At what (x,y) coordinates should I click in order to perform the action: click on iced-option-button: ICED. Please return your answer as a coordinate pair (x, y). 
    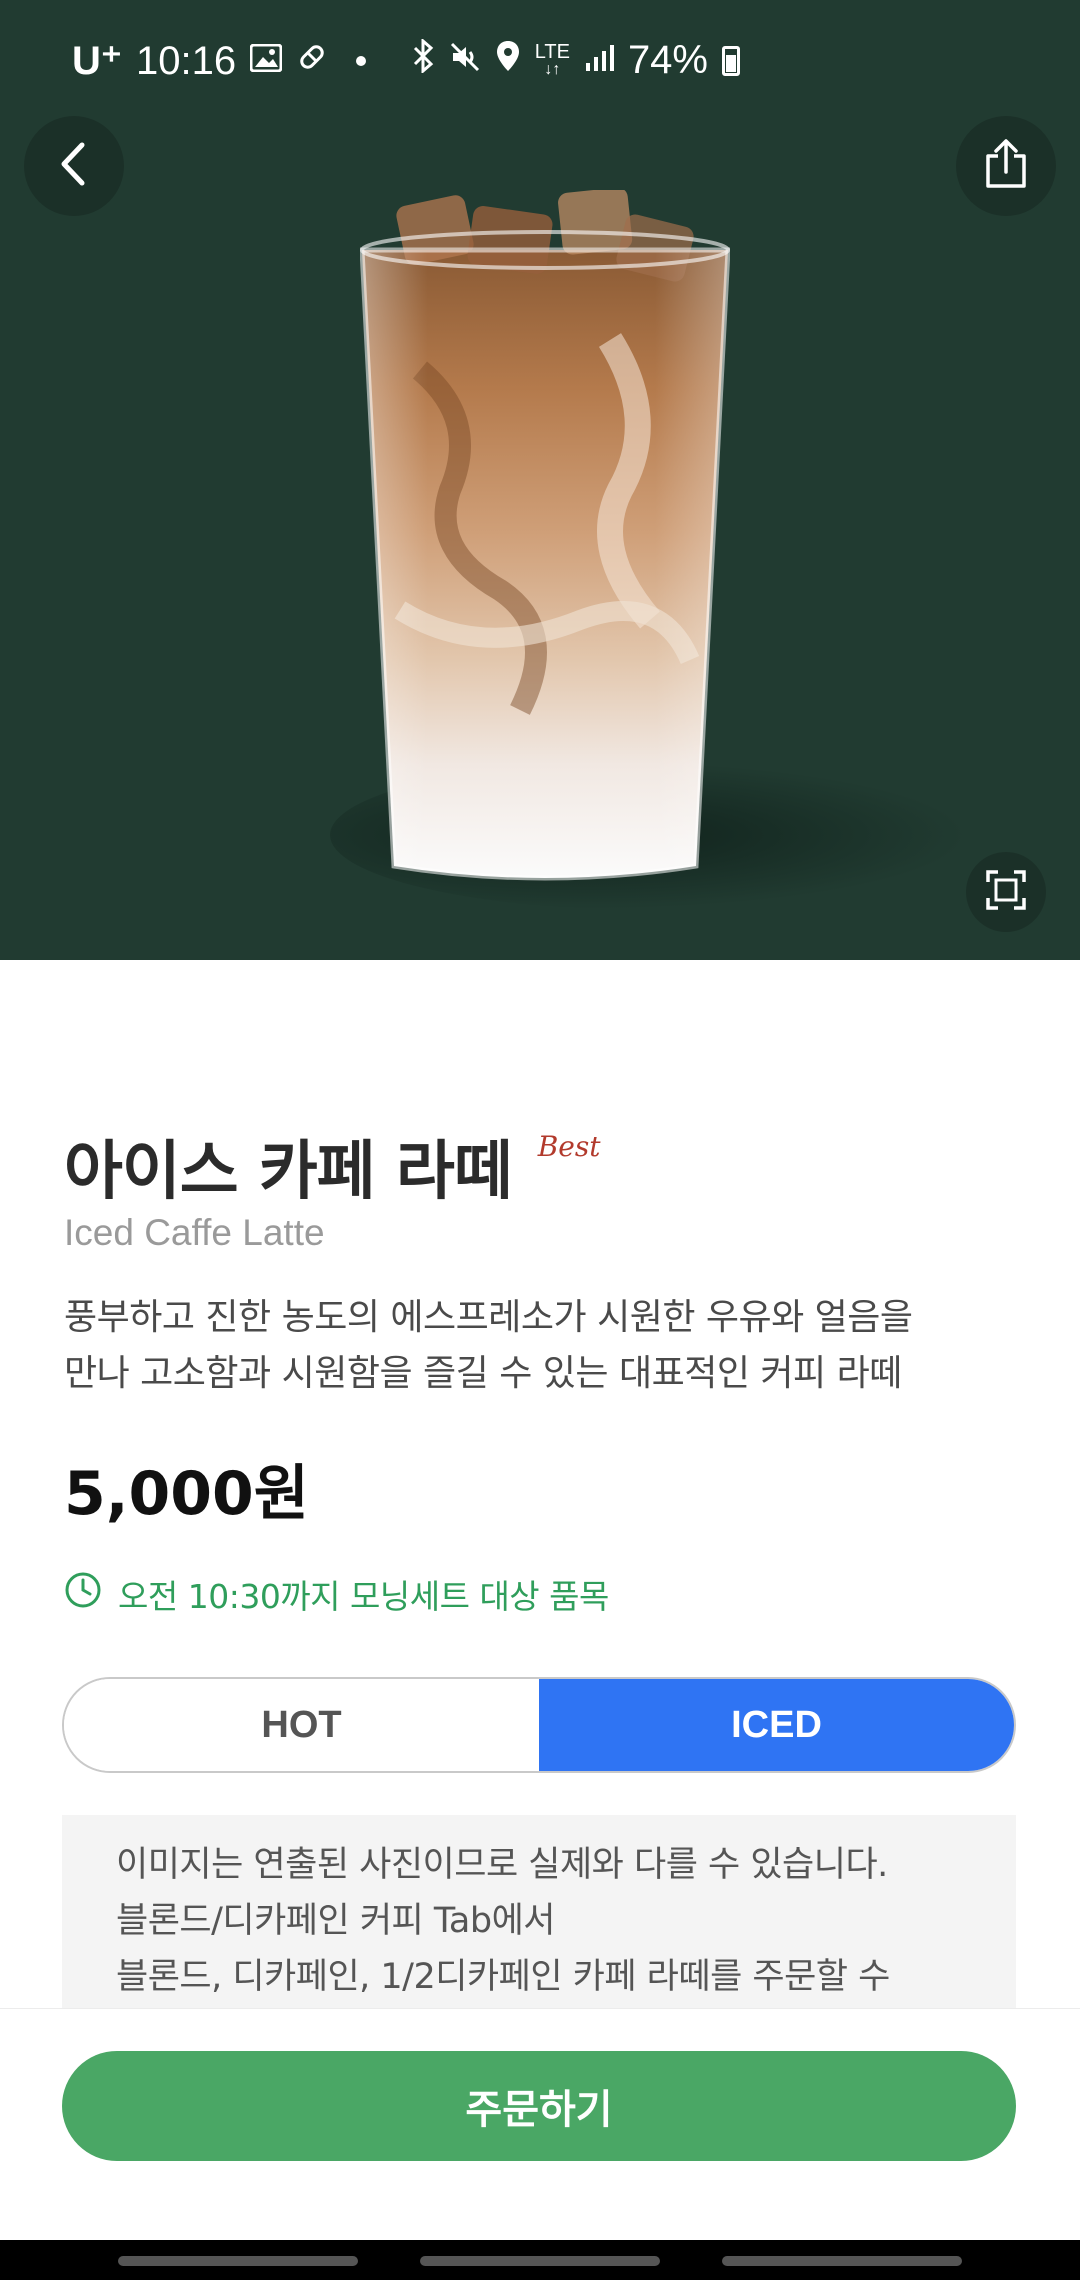
    Looking at the image, I should click on (776, 1725).